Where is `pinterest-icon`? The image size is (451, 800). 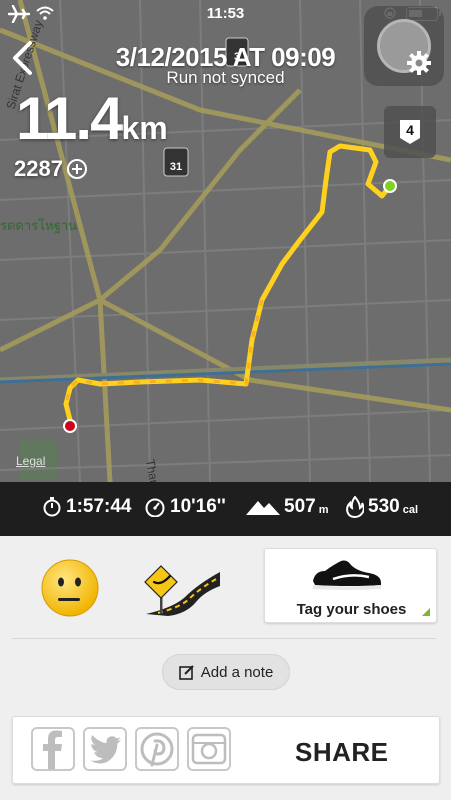
pinterest-icon is located at coordinates (157, 749).